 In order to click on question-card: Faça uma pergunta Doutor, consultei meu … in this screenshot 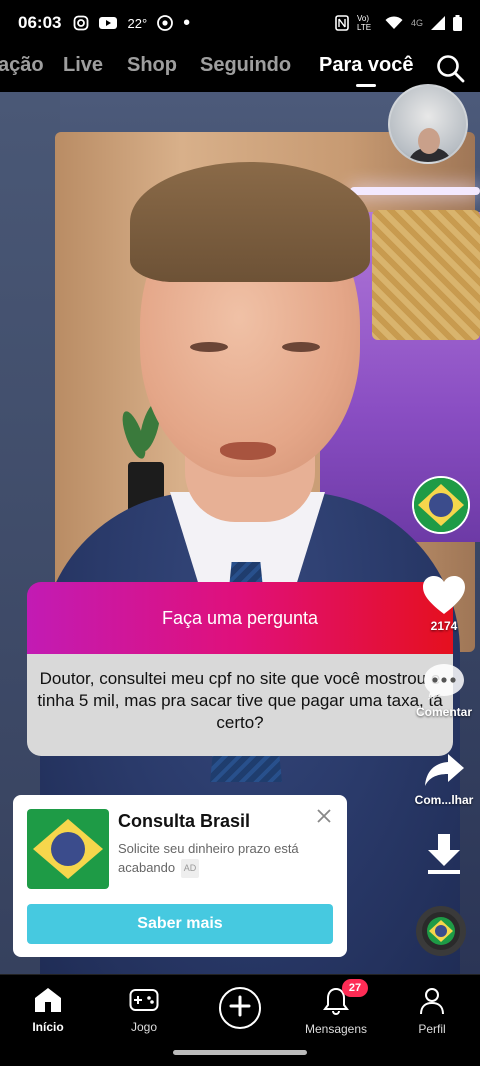, I will do `click(240, 669)`.